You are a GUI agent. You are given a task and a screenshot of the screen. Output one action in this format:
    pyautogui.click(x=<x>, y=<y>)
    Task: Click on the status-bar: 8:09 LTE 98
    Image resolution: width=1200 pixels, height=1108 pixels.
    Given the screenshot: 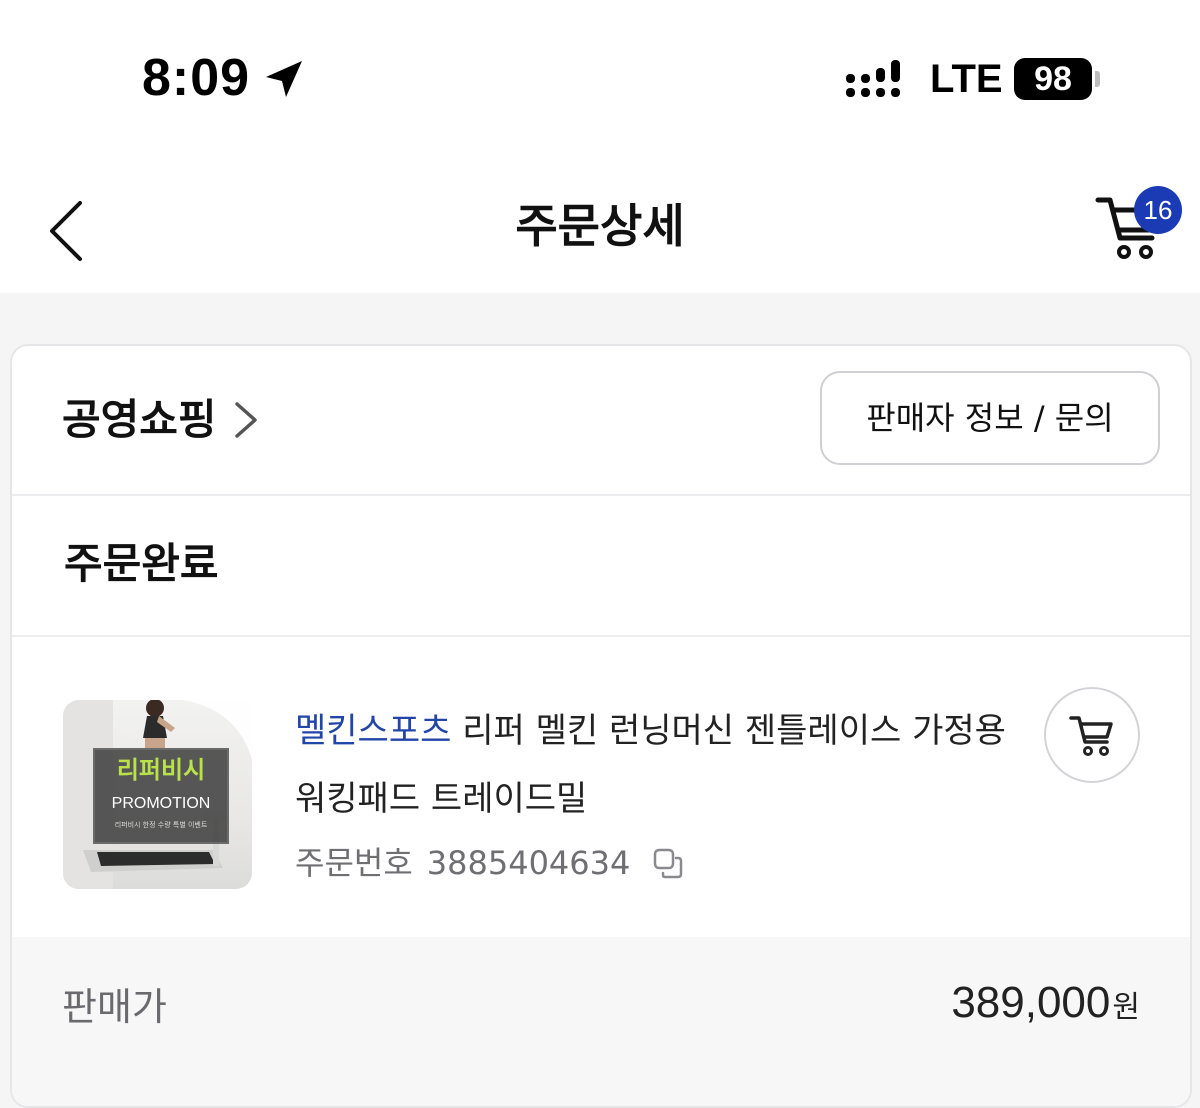 What is the action you would take?
    pyautogui.click(x=600, y=80)
    